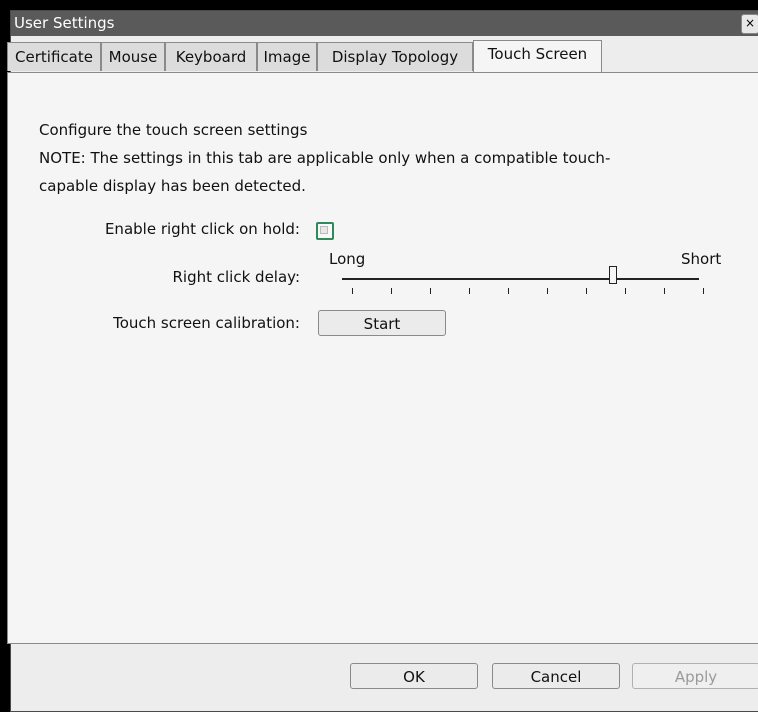 The width and height of the screenshot is (758, 712). I want to click on slider-min-label: Long, so click(347, 259).